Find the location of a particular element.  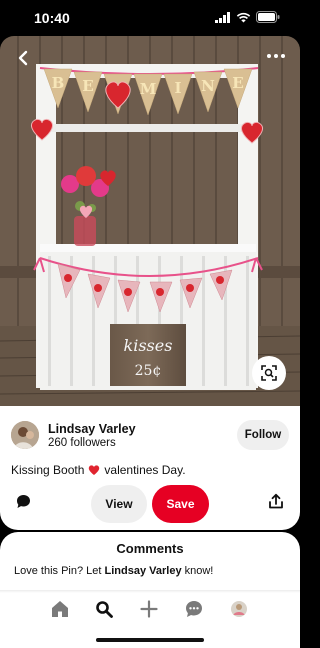

share-icon is located at coordinates (276, 501).